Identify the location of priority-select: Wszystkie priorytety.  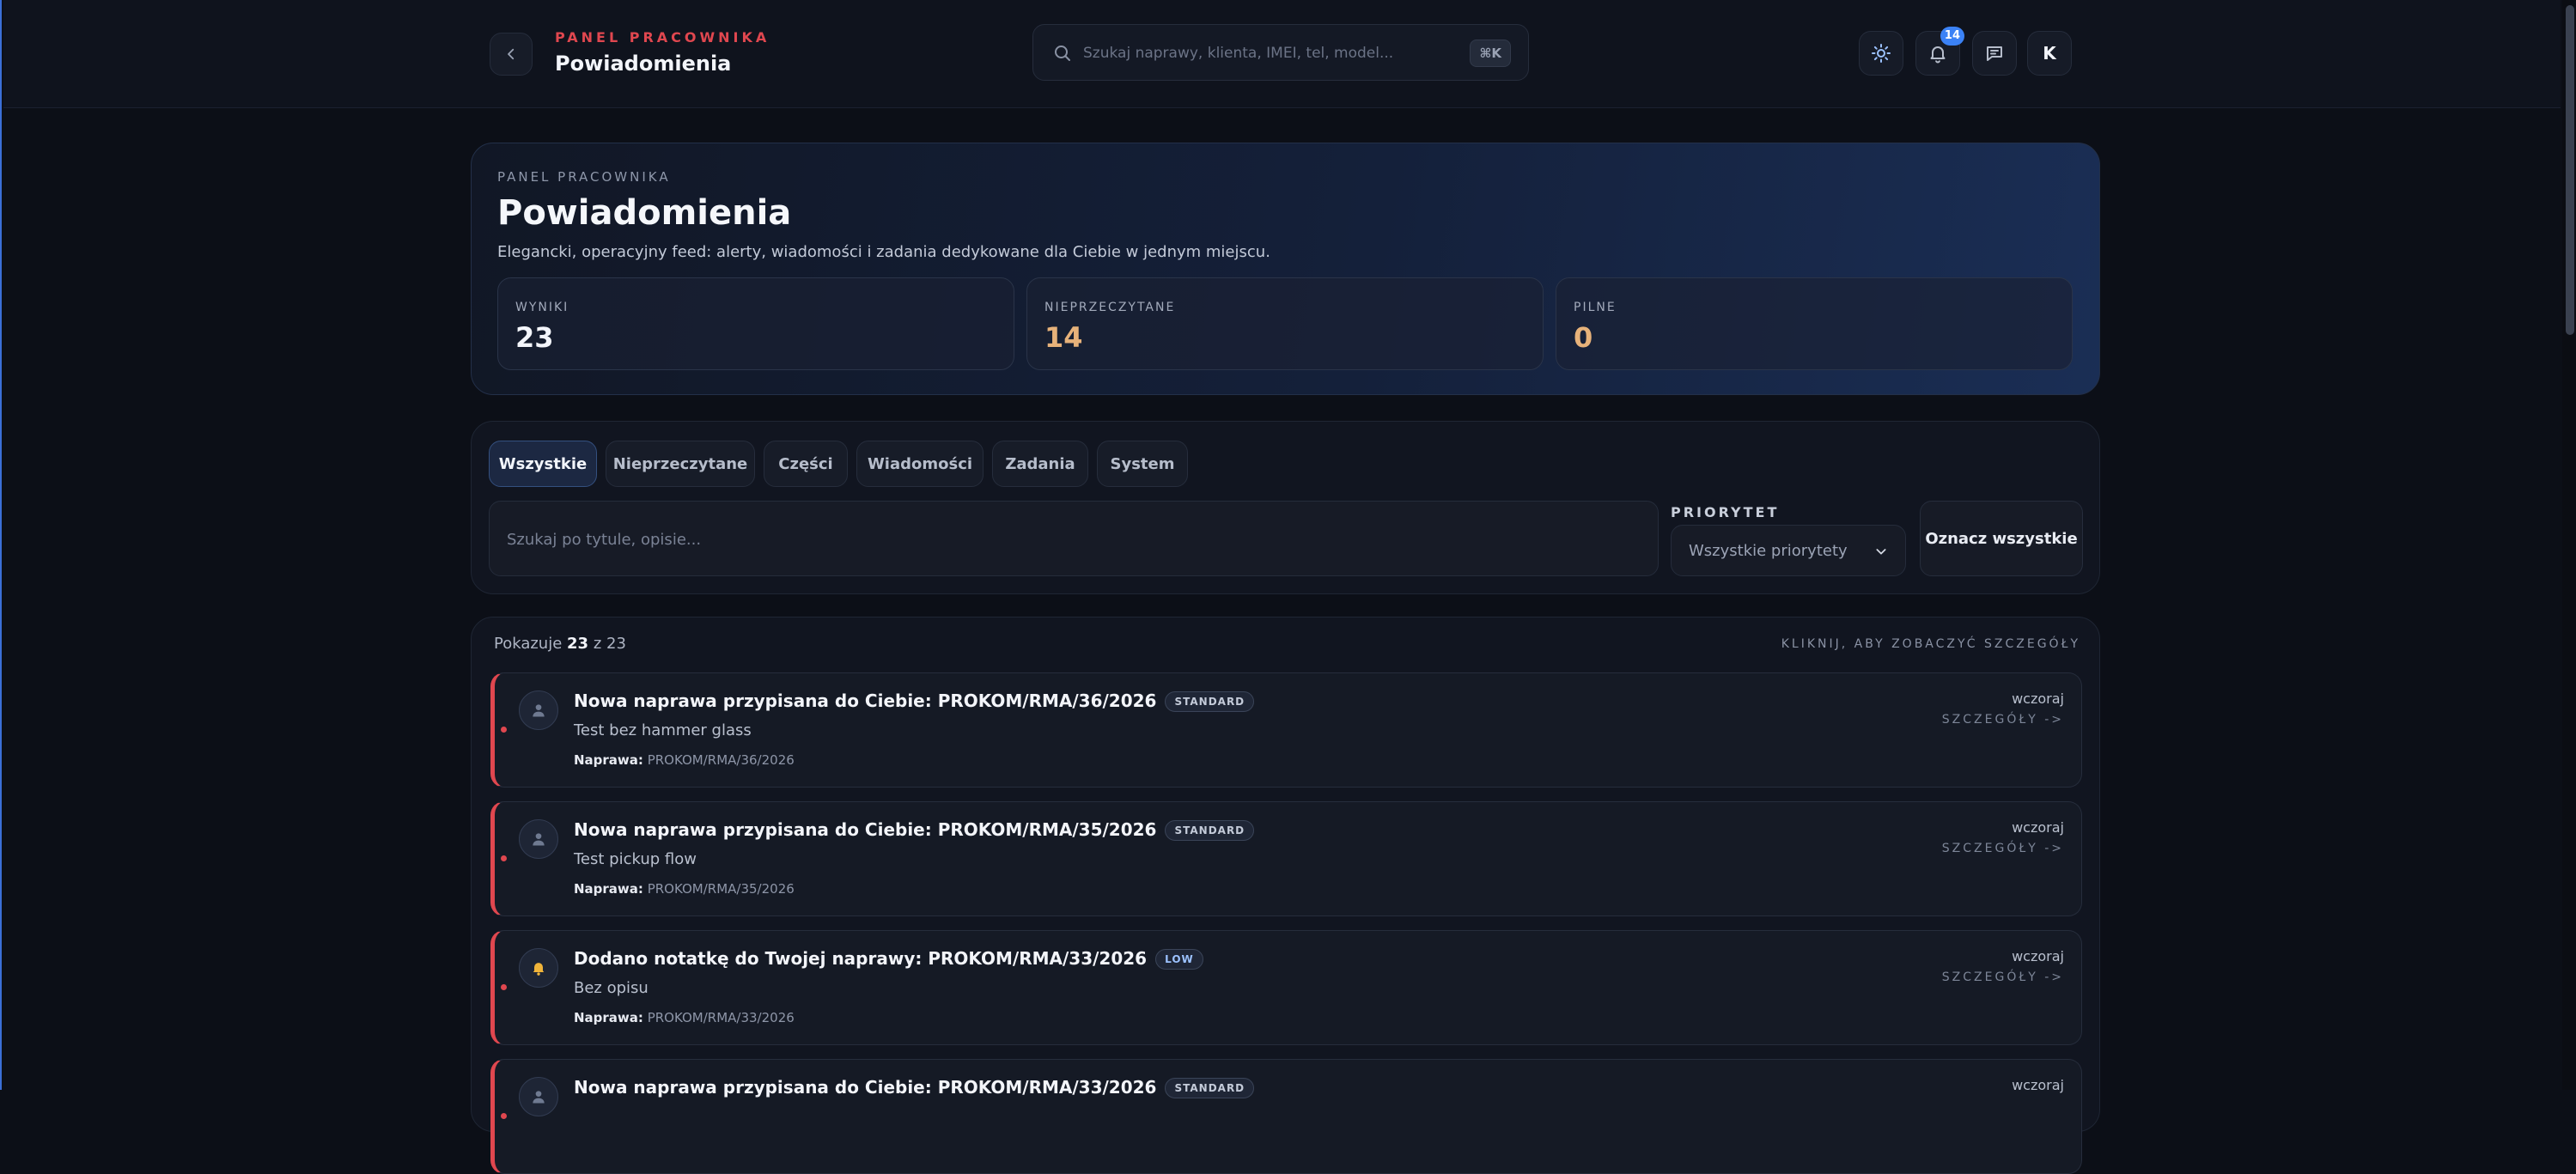
(1788, 550).